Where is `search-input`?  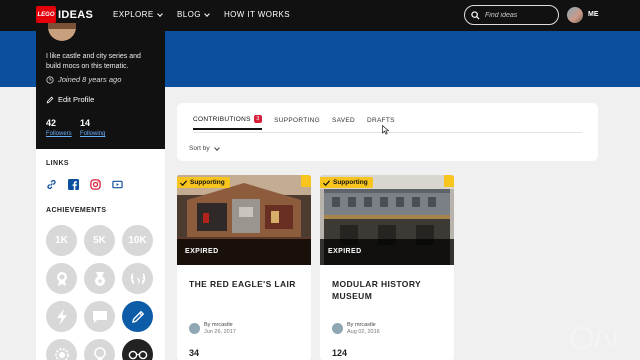
search-input is located at coordinates (520, 15).